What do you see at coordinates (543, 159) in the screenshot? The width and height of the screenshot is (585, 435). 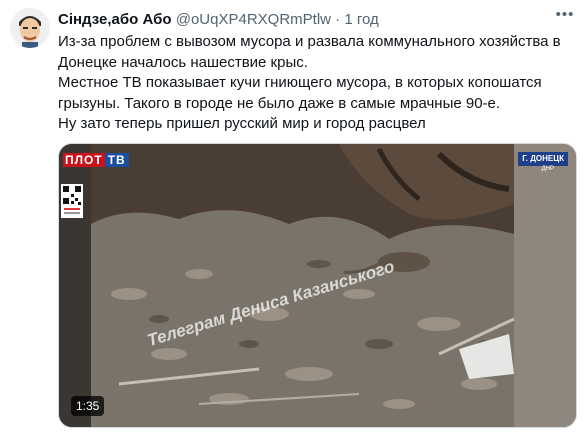 I see `city-badge: Г. ДОНЕЦК` at bounding box center [543, 159].